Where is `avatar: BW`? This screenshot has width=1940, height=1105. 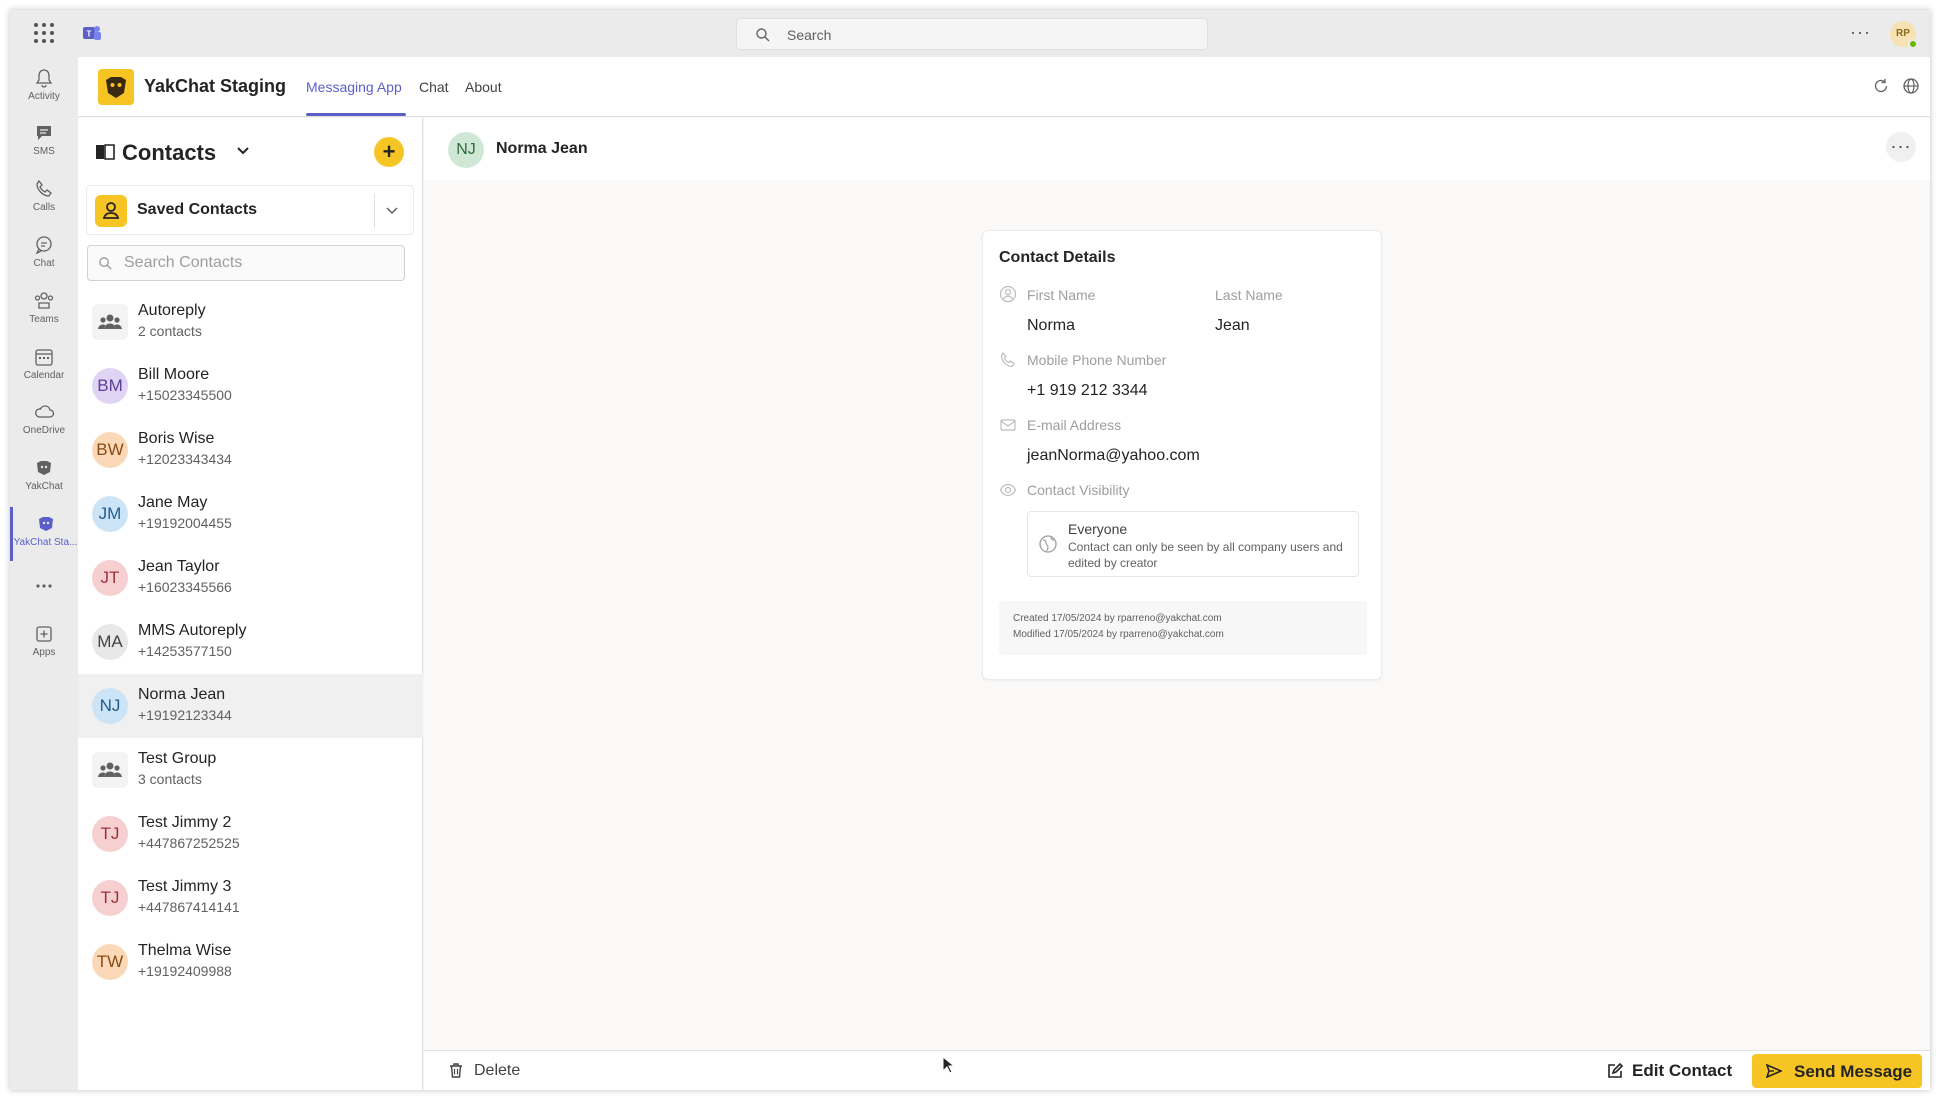
avatar: BW is located at coordinates (110, 450).